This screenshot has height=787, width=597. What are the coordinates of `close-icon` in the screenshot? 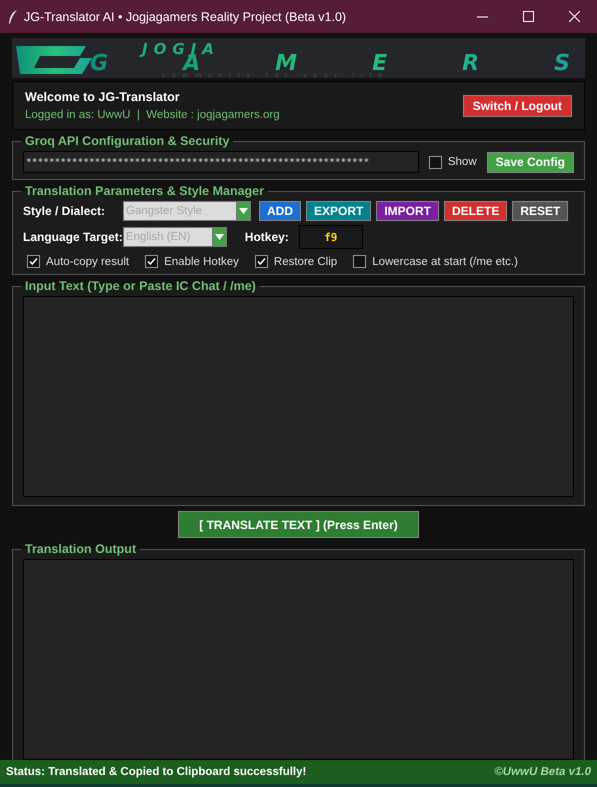 It's located at (574, 16).